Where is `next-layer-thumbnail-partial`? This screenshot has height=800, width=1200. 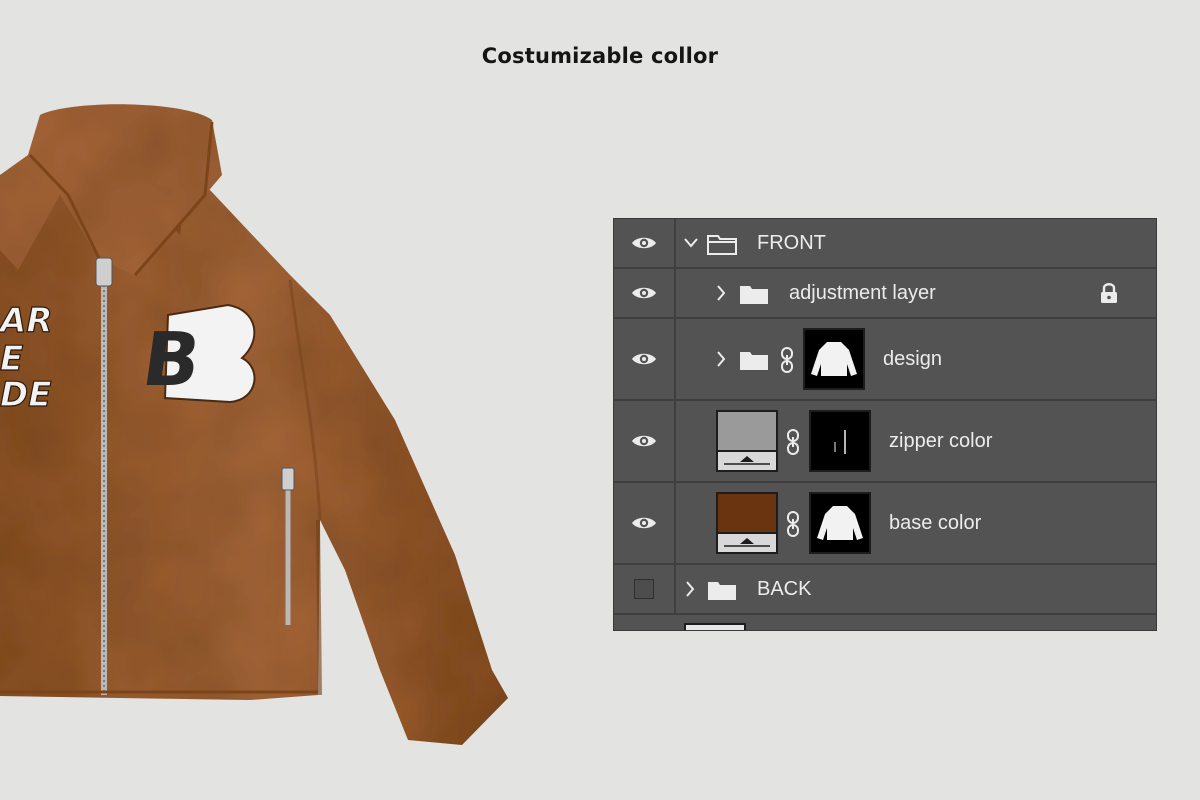
next-layer-thumbnail-partial is located at coordinates (715, 626).